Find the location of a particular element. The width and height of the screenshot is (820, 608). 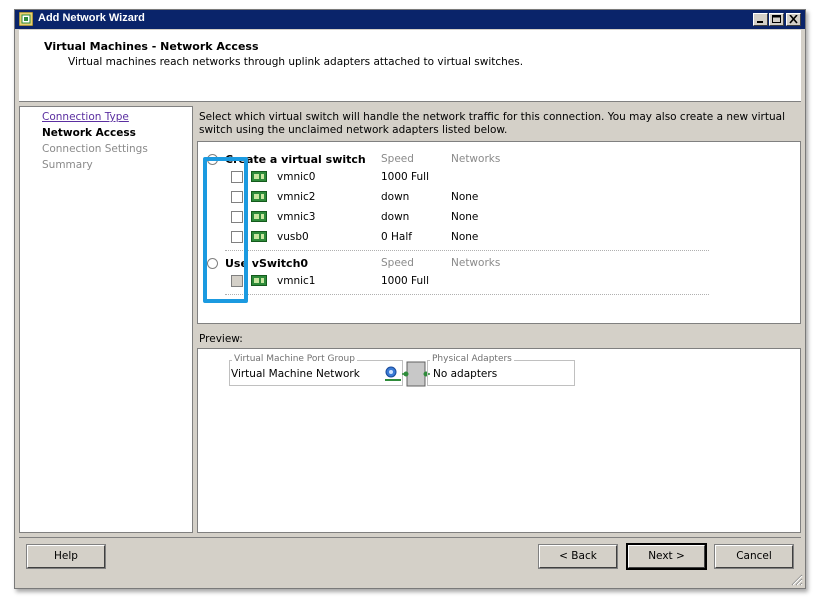

port-group-name: Virtual Machine Network is located at coordinates (295, 374).